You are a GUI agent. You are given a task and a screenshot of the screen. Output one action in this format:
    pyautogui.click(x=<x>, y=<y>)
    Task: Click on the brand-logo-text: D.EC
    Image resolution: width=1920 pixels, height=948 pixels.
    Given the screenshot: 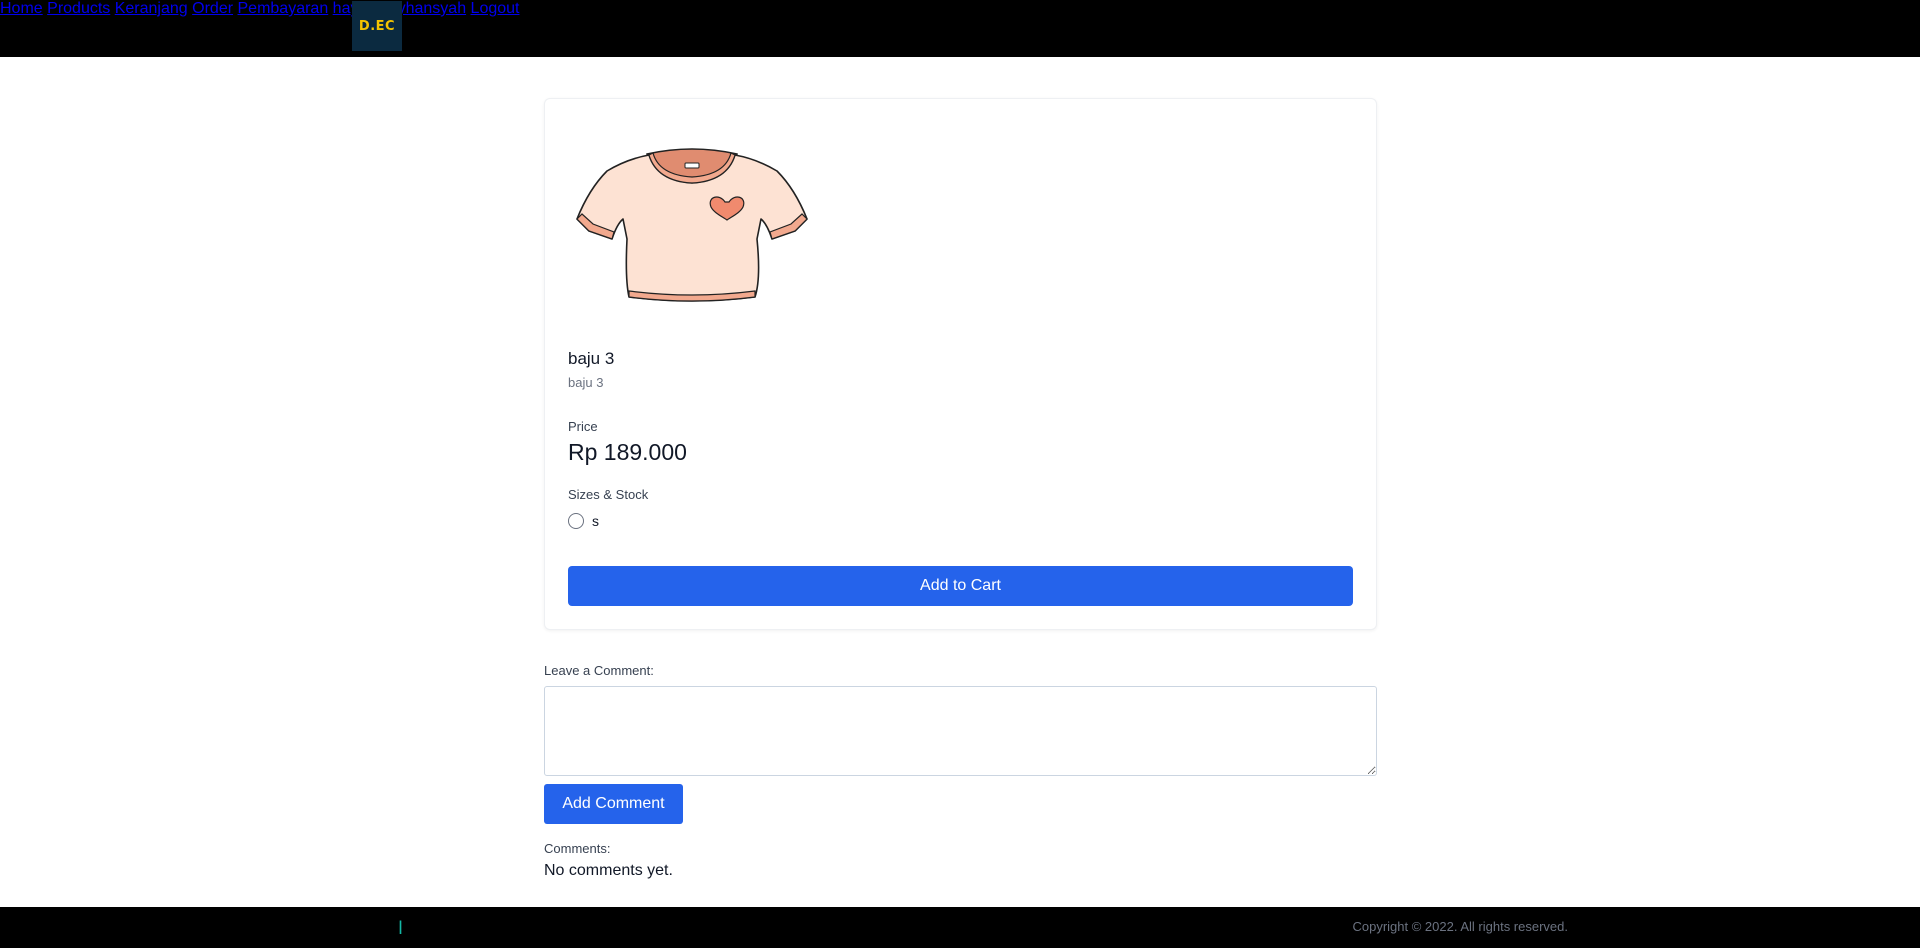 What is the action you would take?
    pyautogui.click(x=377, y=26)
    